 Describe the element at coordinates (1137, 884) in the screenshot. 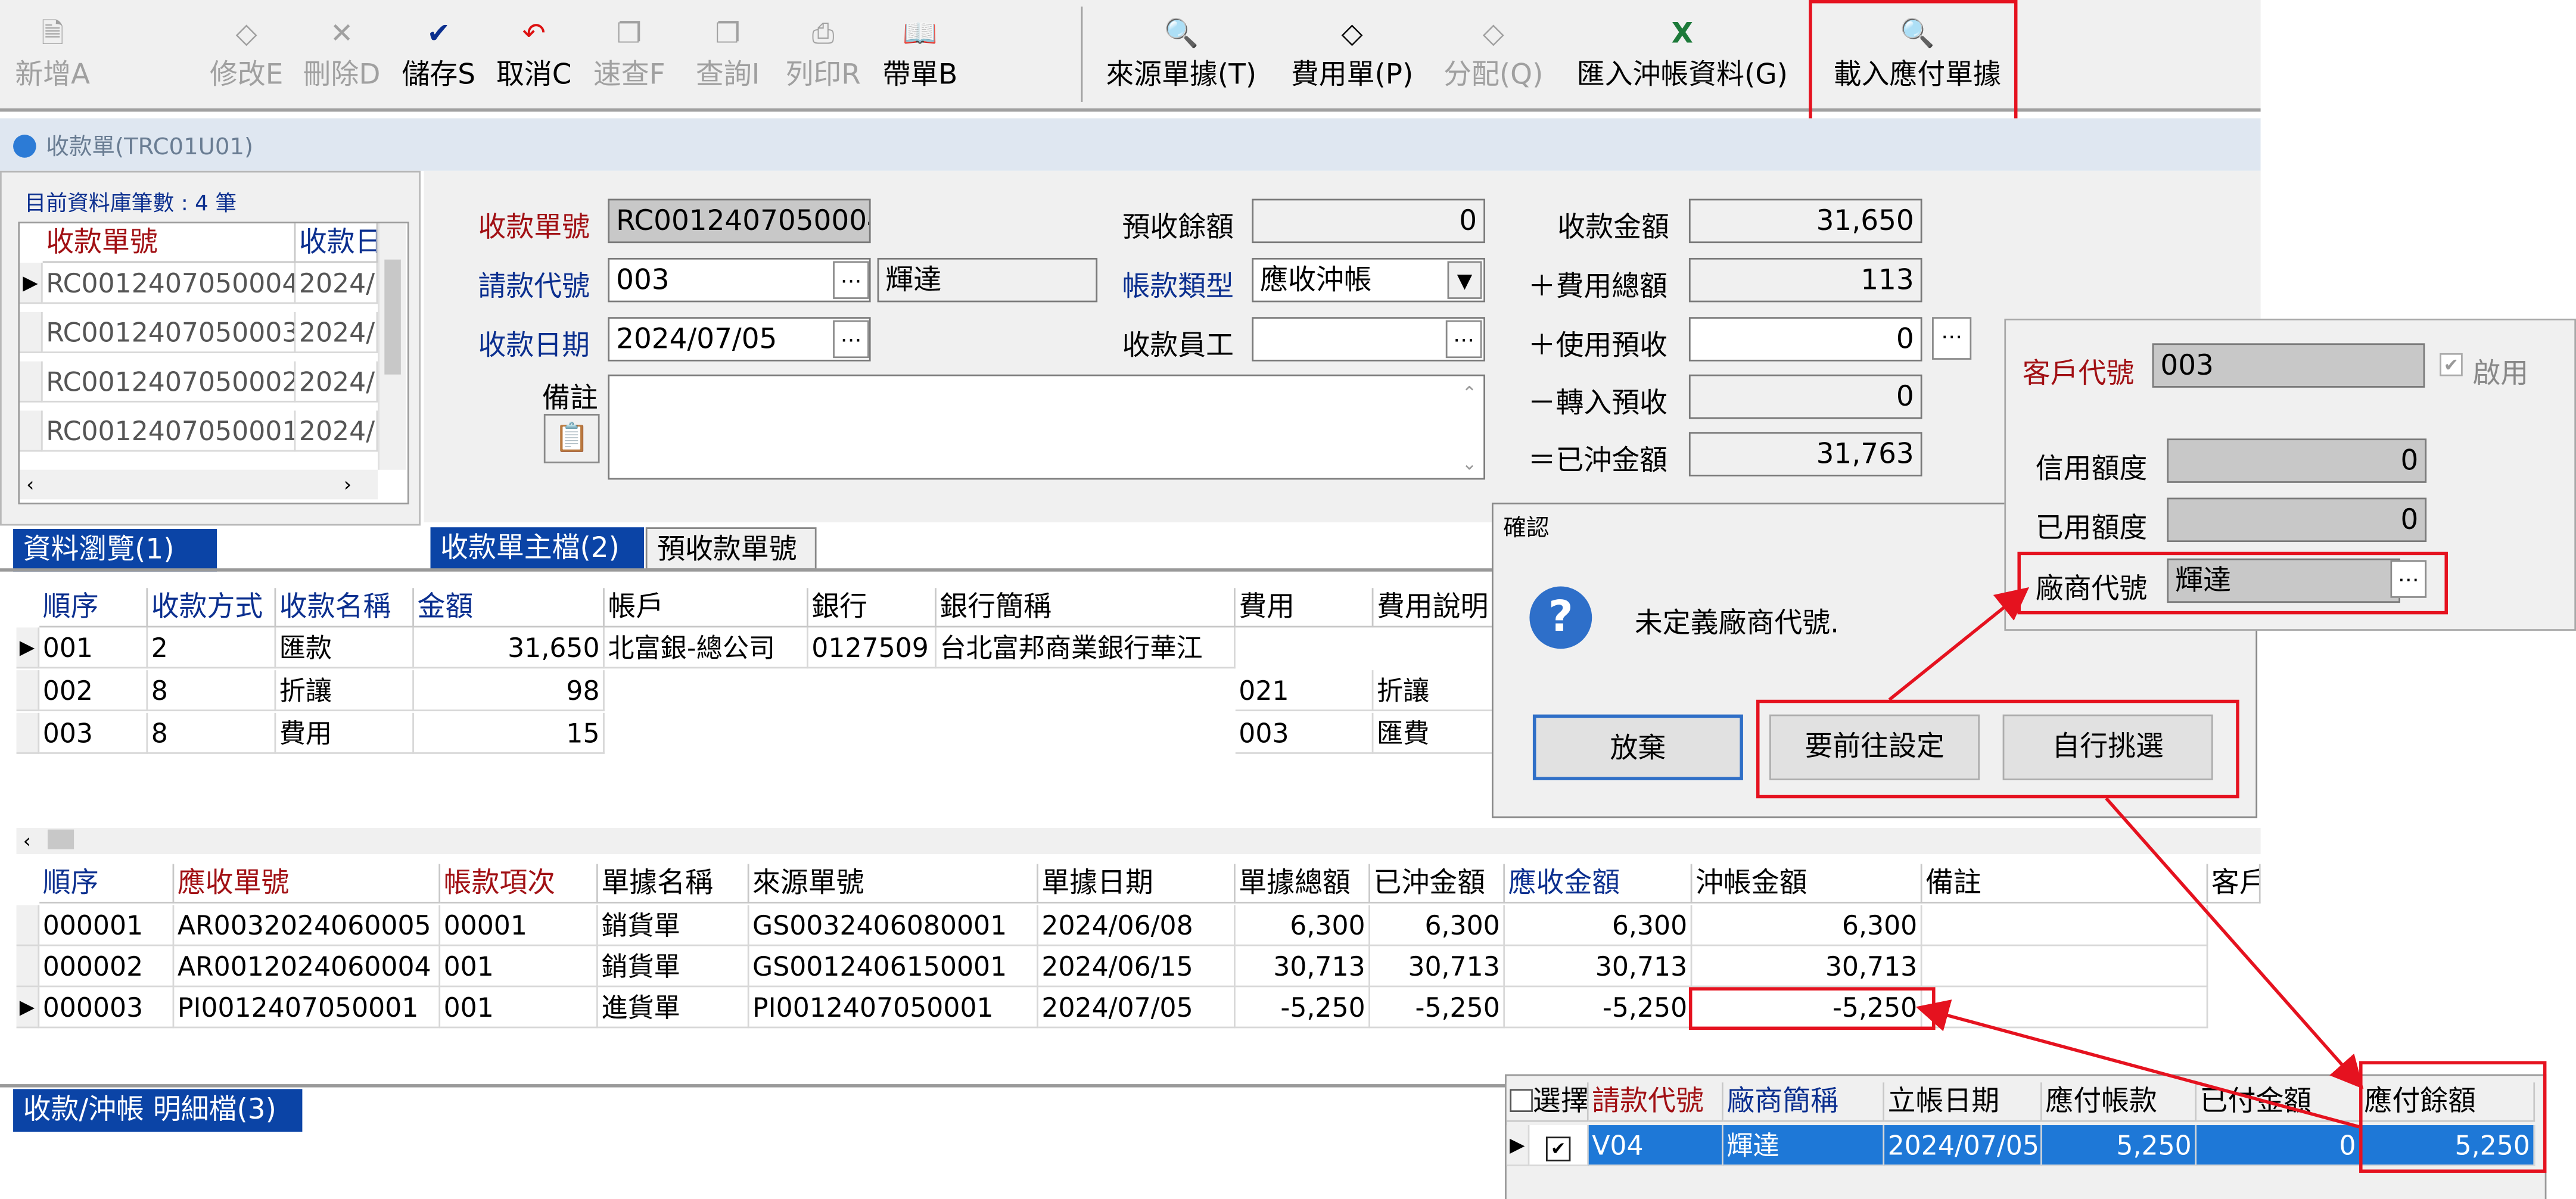

I see `col-header: 單據日期` at that location.